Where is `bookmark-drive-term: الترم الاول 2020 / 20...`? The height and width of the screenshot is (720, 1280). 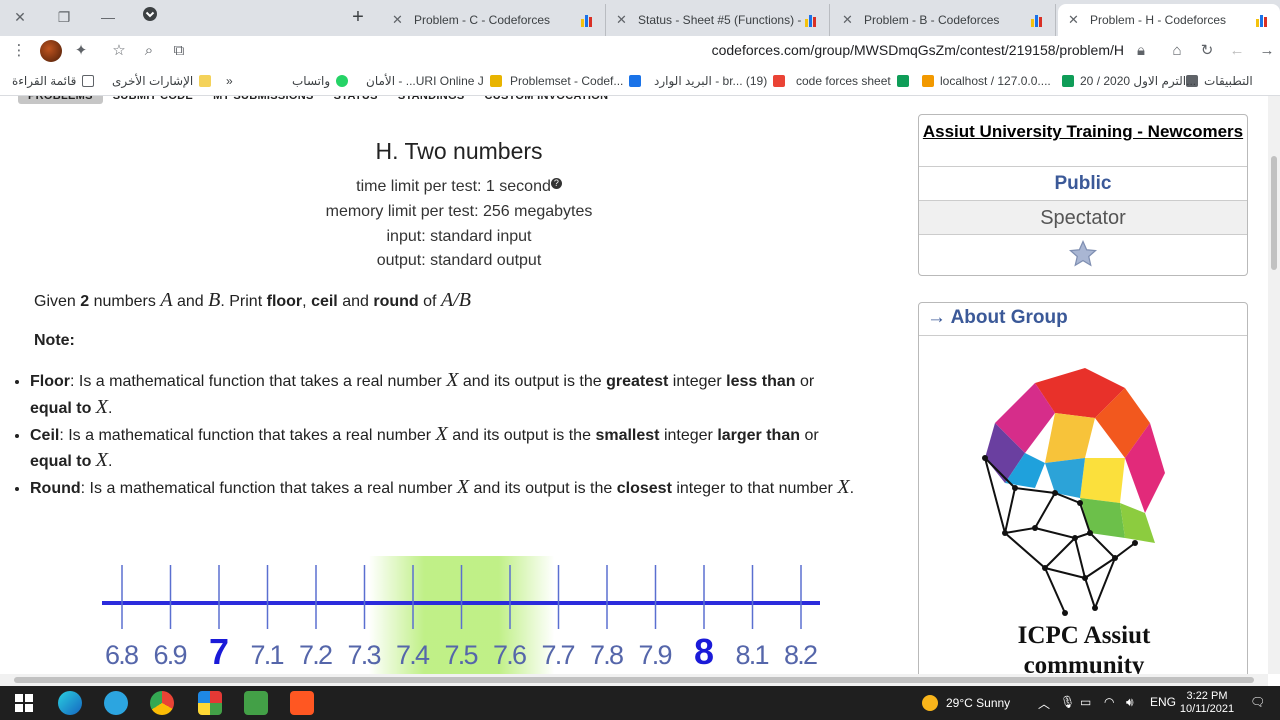
bookmark-drive-term: الترم الاول 2020 / 20... is located at coordinates (1129, 81).